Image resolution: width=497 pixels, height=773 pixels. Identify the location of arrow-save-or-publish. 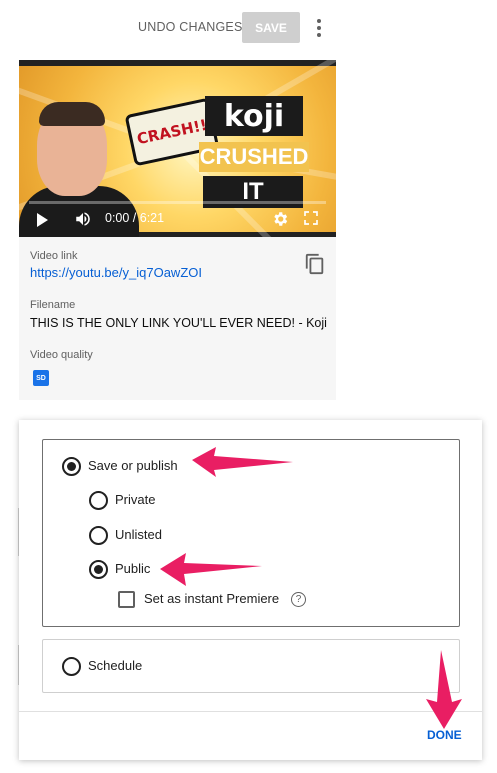
(242, 462).